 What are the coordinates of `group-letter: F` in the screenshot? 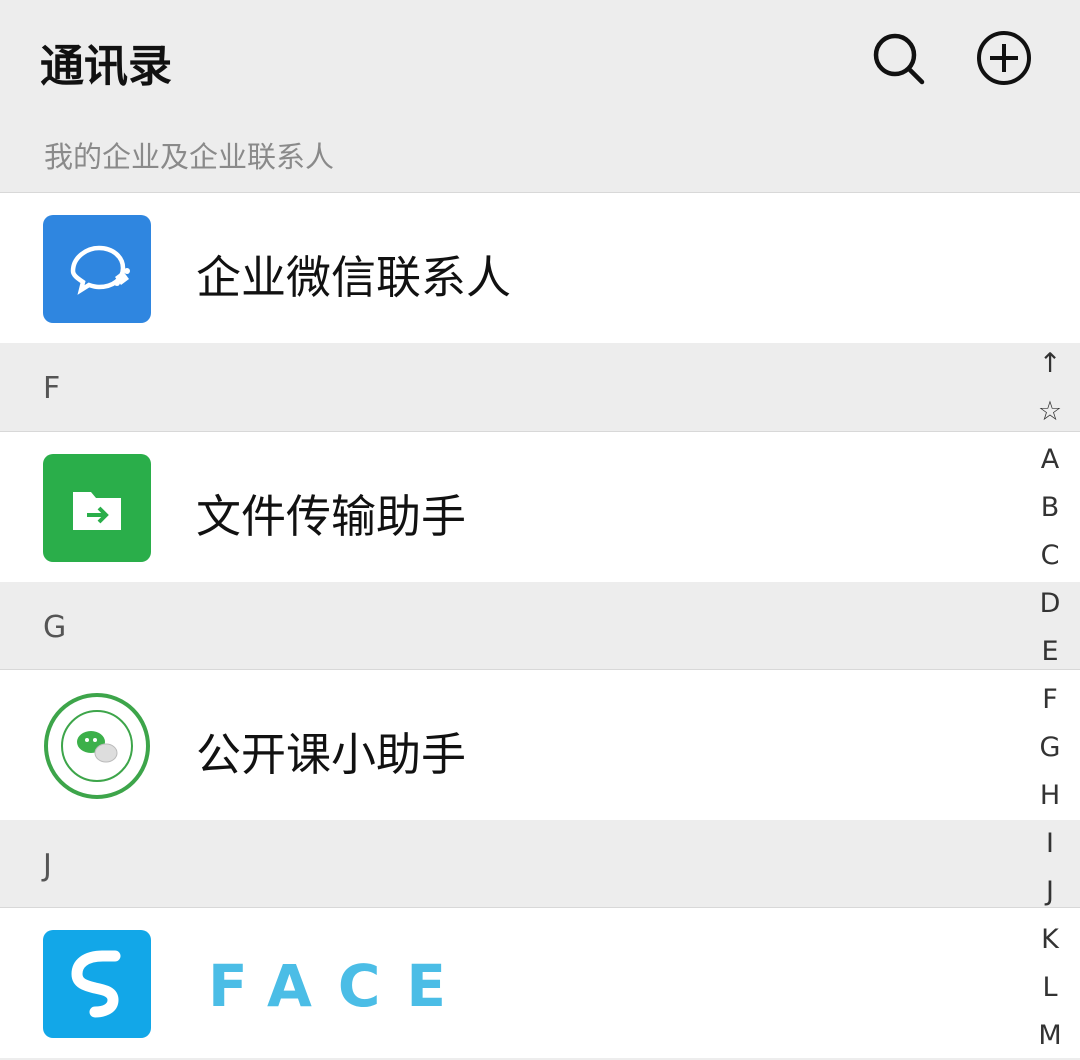 It's located at (52, 388).